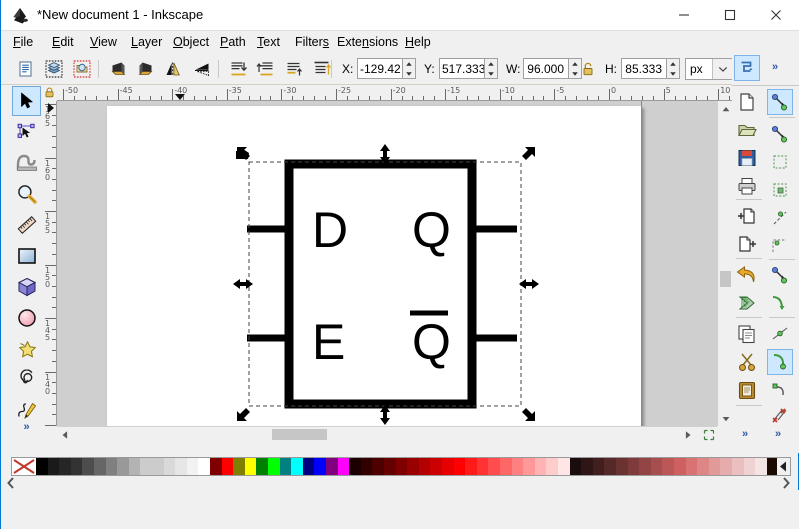 The image size is (799, 529). I want to click on snap-smooth-nodes-icon, so click(780, 362).